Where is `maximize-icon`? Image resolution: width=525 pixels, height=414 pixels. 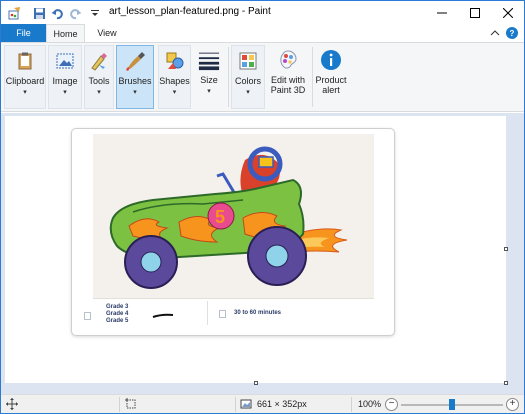 maximize-icon is located at coordinates (474, 12).